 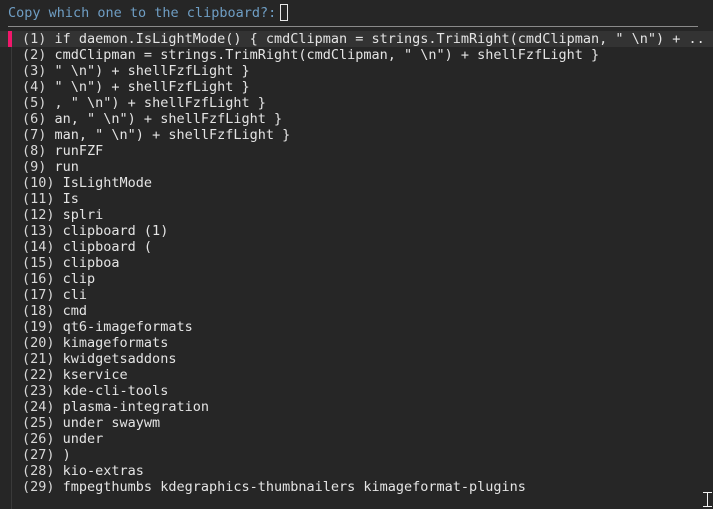 I want to click on list-item-label: qt6-imageformats, so click(x=127, y=327).